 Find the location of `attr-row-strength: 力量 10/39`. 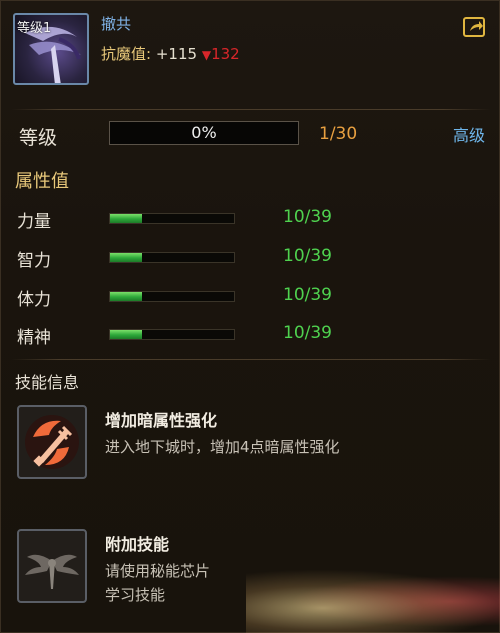

attr-row-strength: 力量 10/39 is located at coordinates (250, 222).